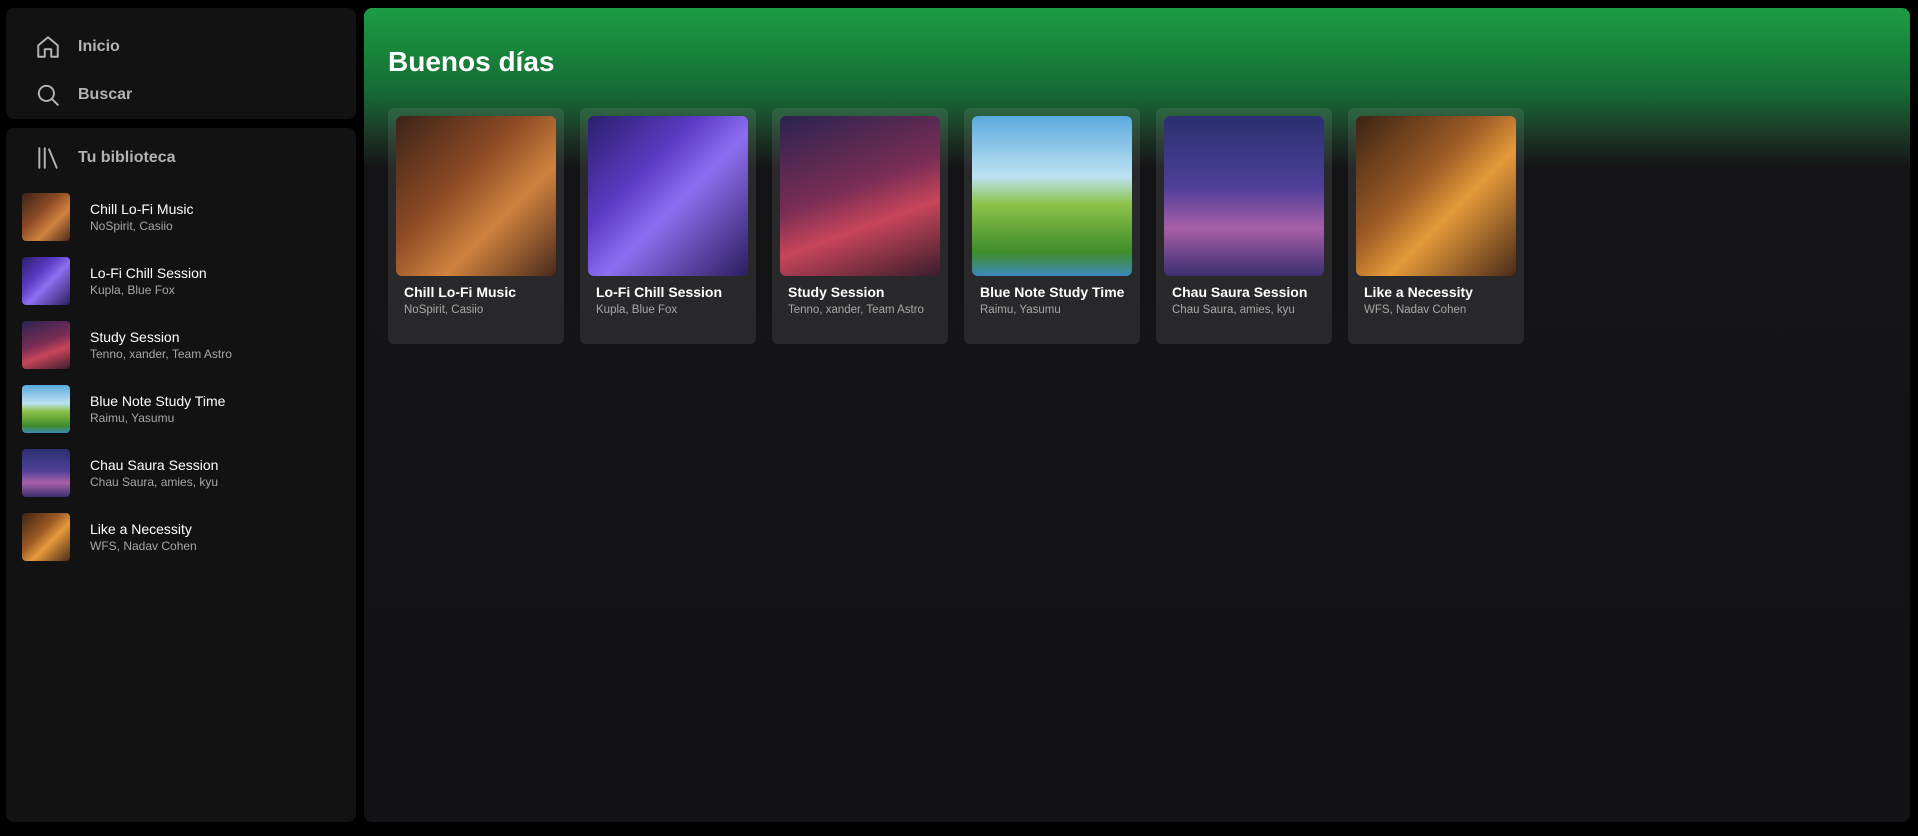  Describe the element at coordinates (127, 157) in the screenshot. I see `library-title: Tu biblioteca` at that location.